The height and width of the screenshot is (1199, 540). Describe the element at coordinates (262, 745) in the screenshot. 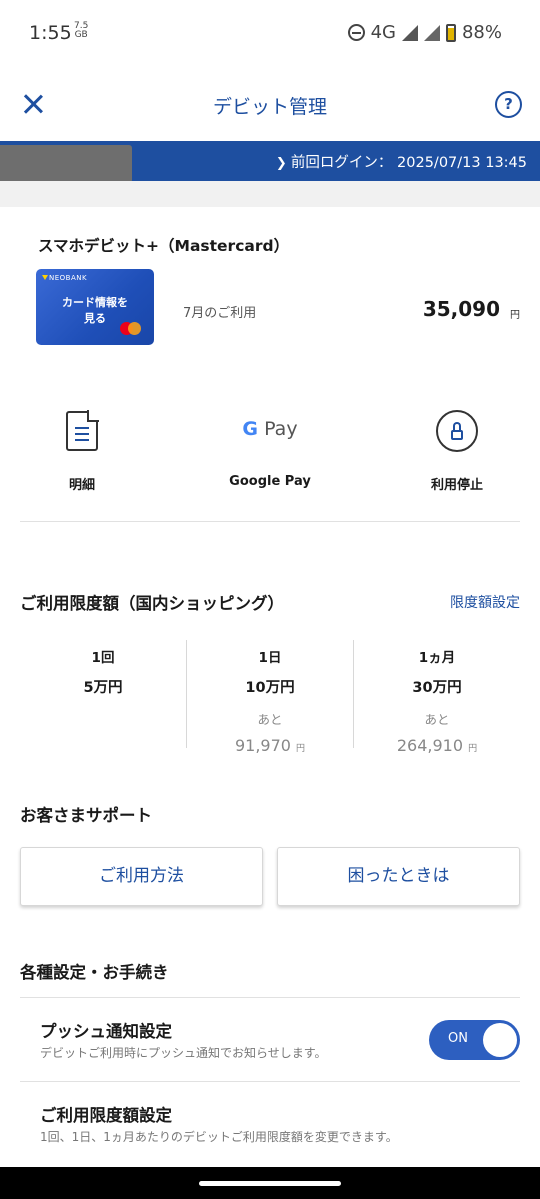

I see `remaining-value: 91,970` at that location.